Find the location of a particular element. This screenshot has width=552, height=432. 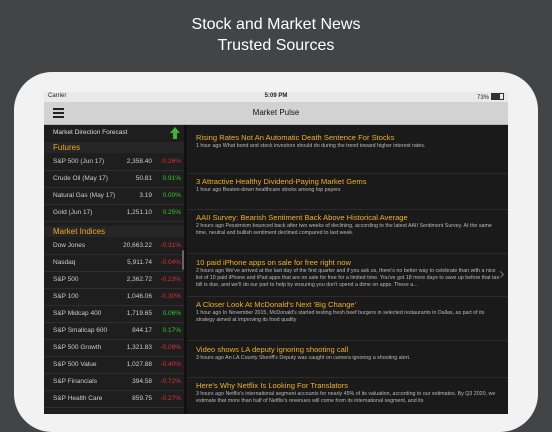

quote-change: -0.31% is located at coordinates (170, 245).